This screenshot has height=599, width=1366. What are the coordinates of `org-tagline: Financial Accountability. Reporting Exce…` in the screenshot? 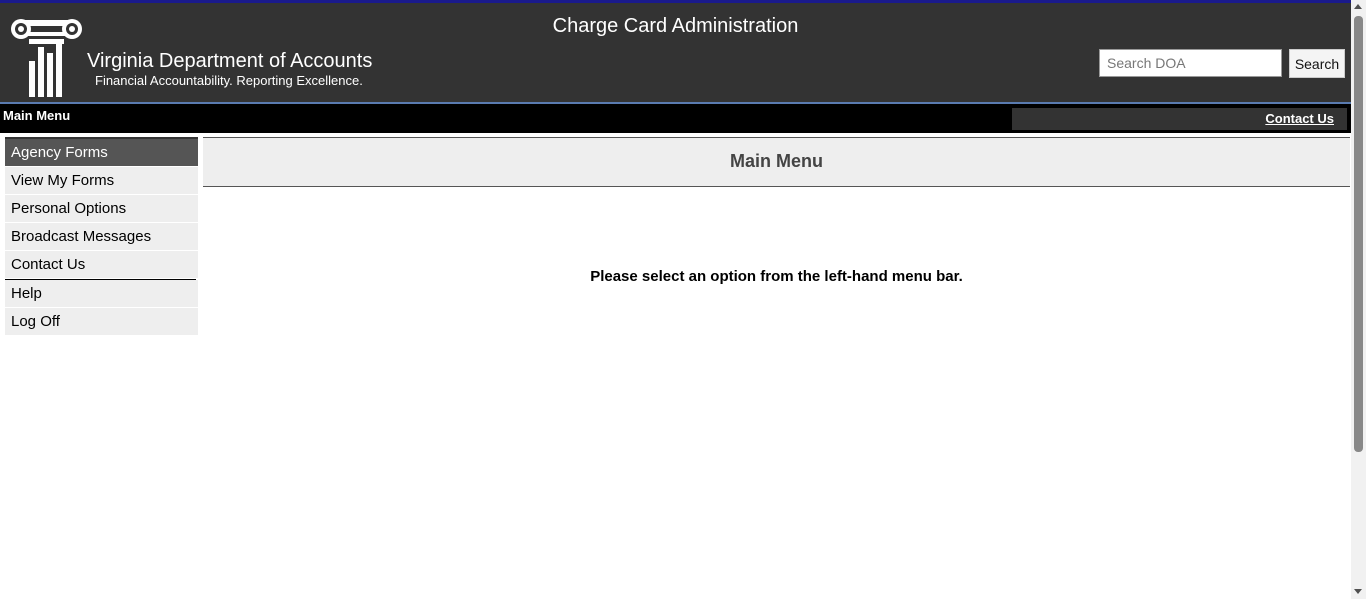 It's located at (229, 80).